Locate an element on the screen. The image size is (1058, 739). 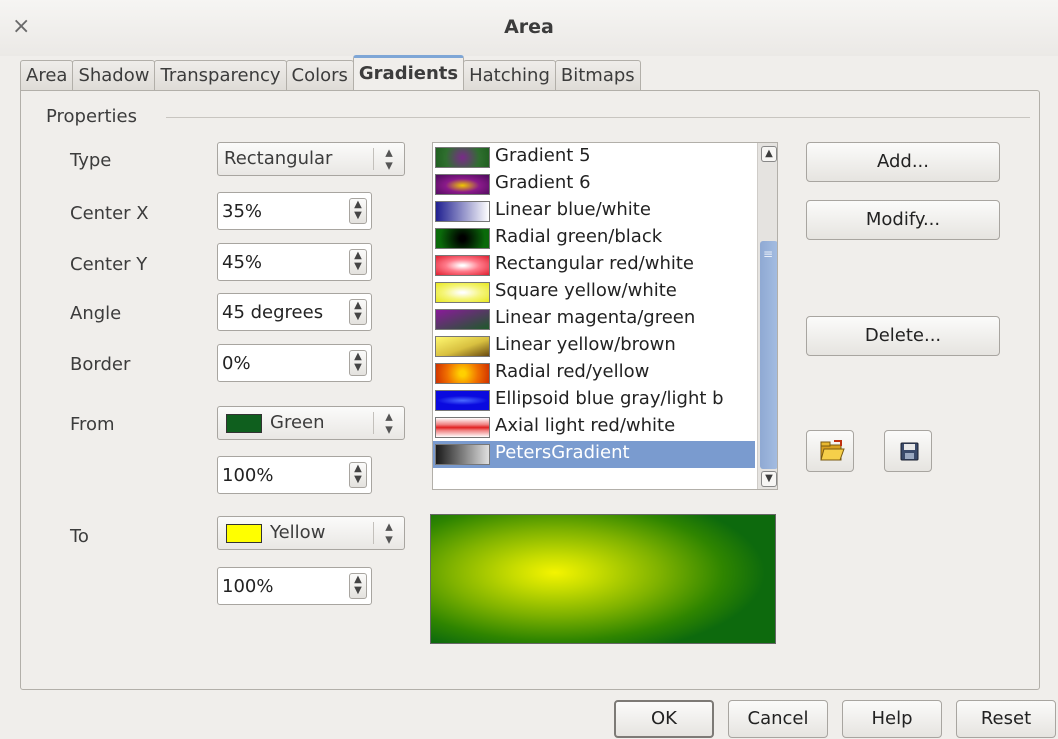
list-item: Linear yellow/brown is located at coordinates (594, 346).